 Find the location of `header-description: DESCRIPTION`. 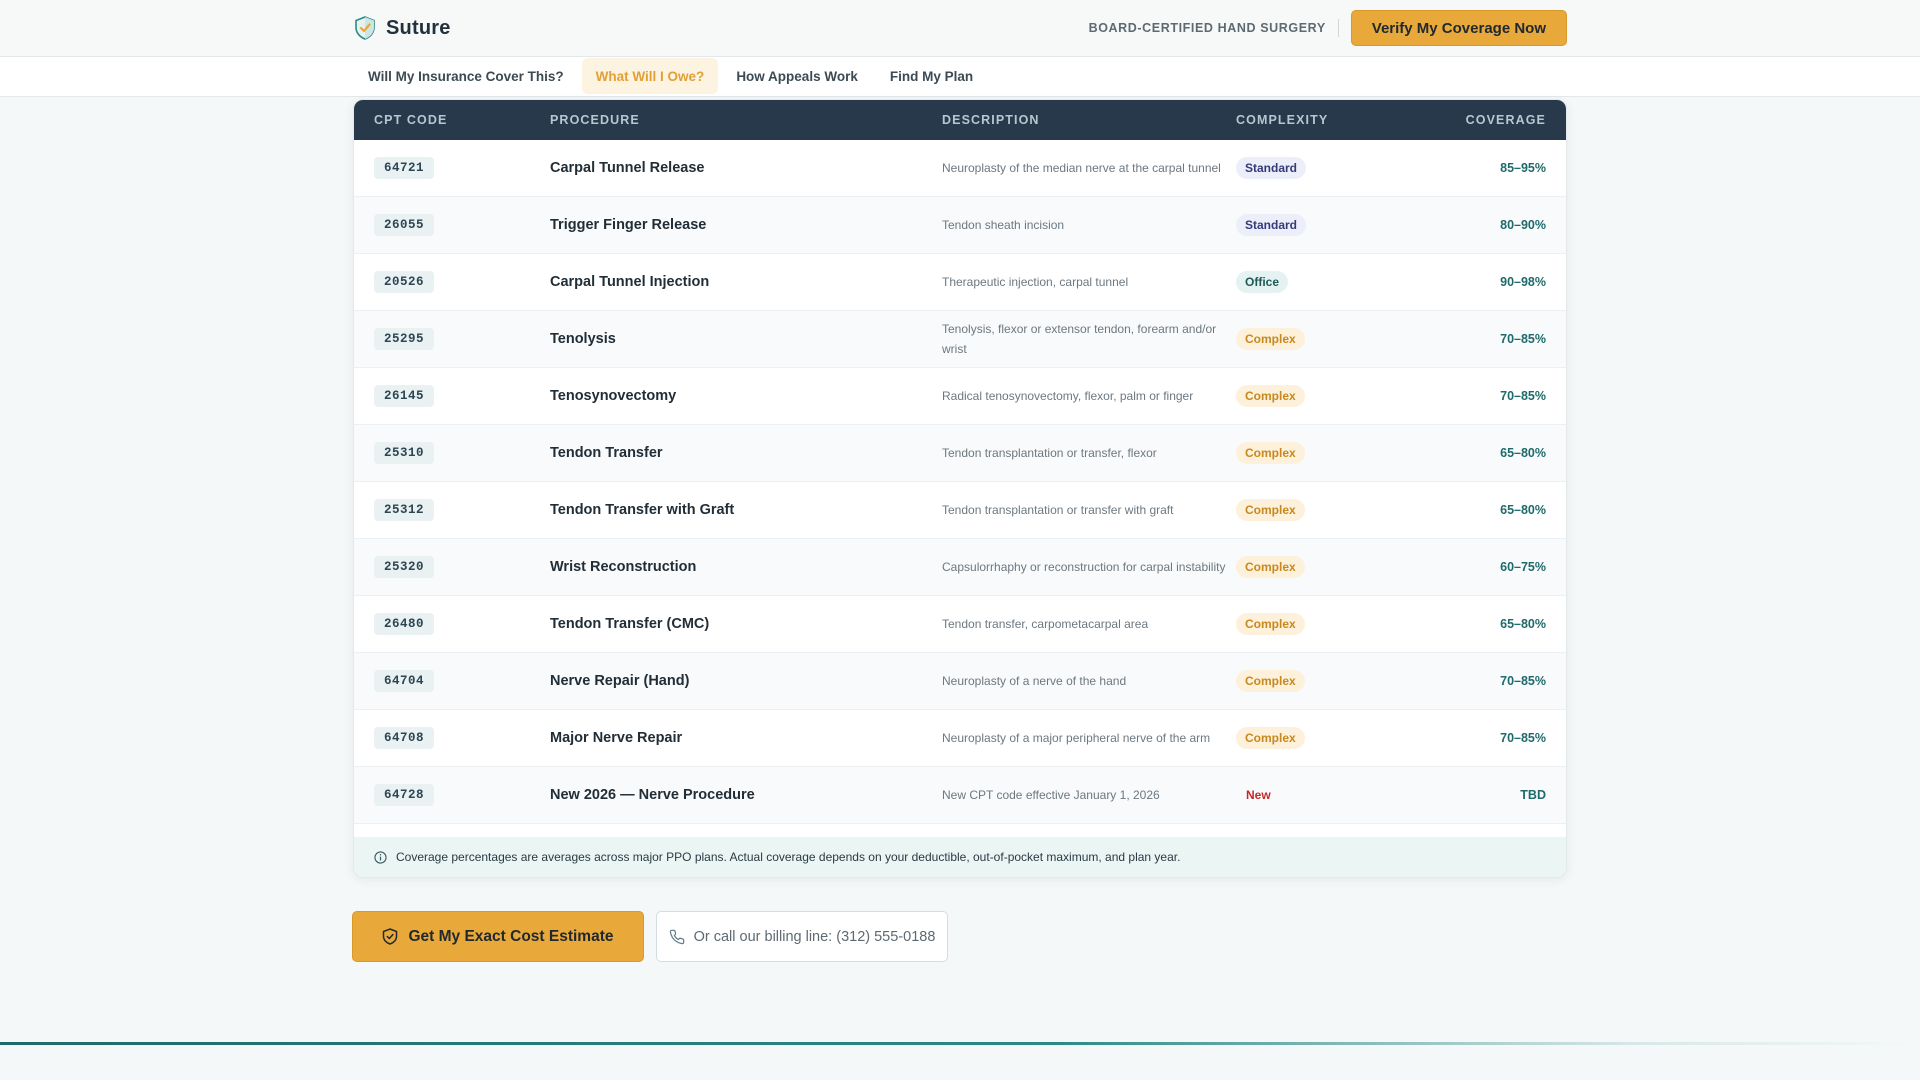

header-description: DESCRIPTION is located at coordinates (991, 120).